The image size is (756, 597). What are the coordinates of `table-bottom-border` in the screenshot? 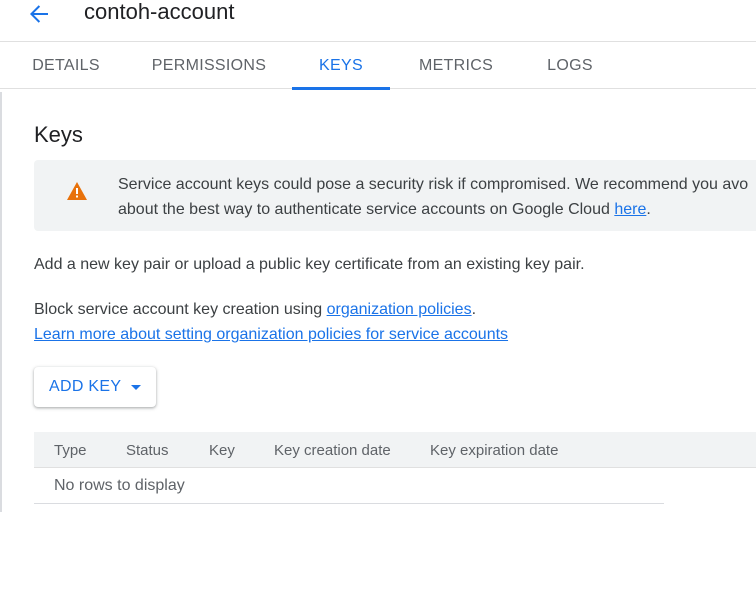 It's located at (349, 503).